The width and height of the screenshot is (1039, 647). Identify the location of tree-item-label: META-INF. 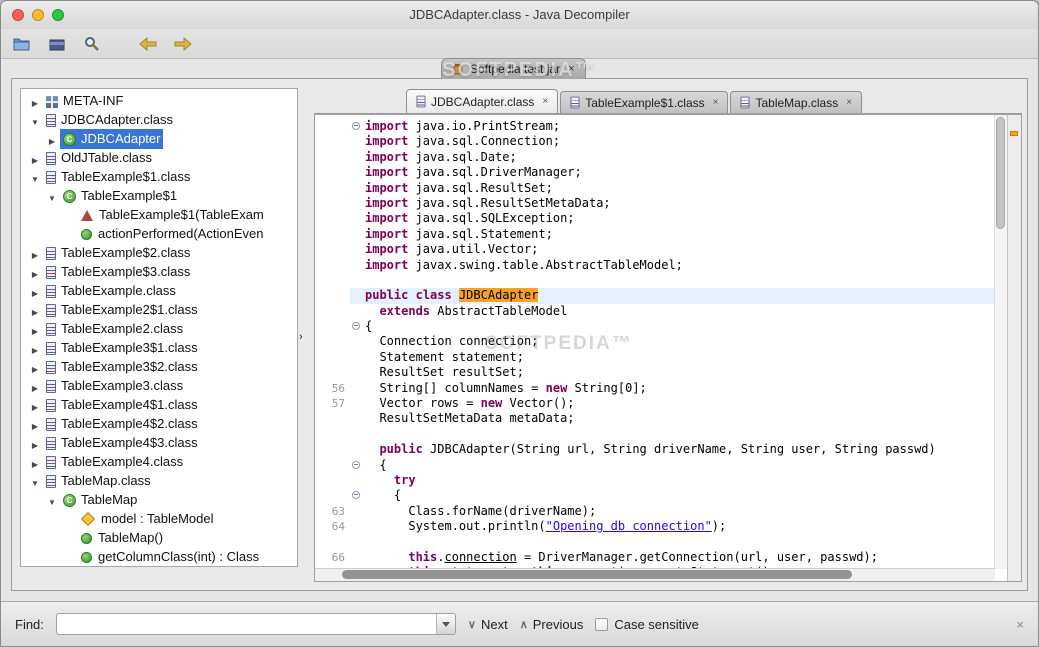
(93, 100).